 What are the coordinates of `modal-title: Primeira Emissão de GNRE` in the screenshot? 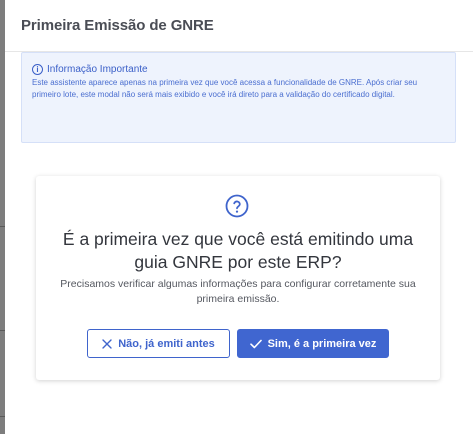 It's located at (117, 25).